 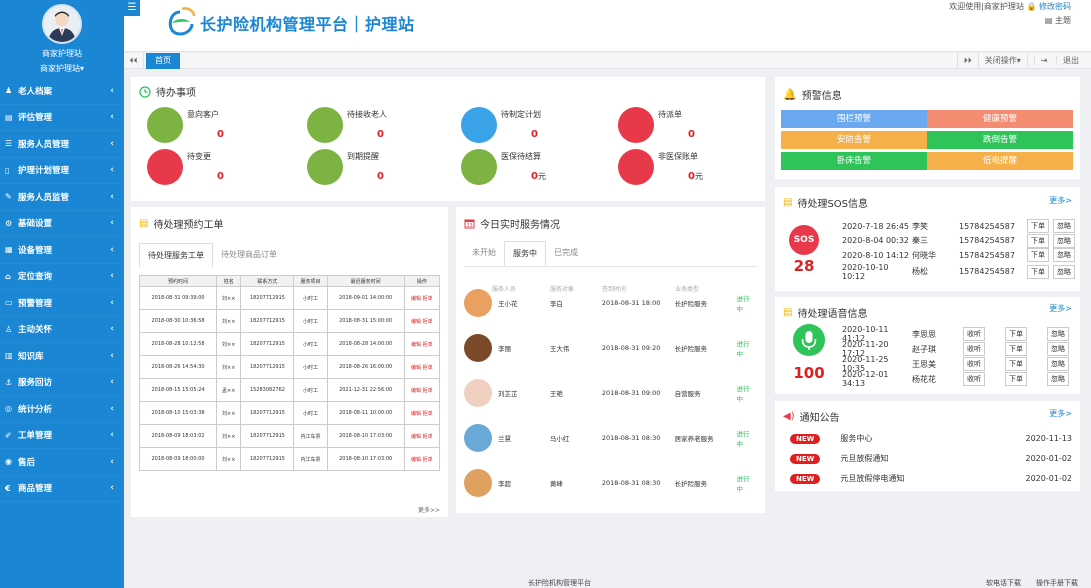 What do you see at coordinates (1002, 61) in the screenshot?
I see `close-ops-dropdown: 关闭操作▾` at bounding box center [1002, 61].